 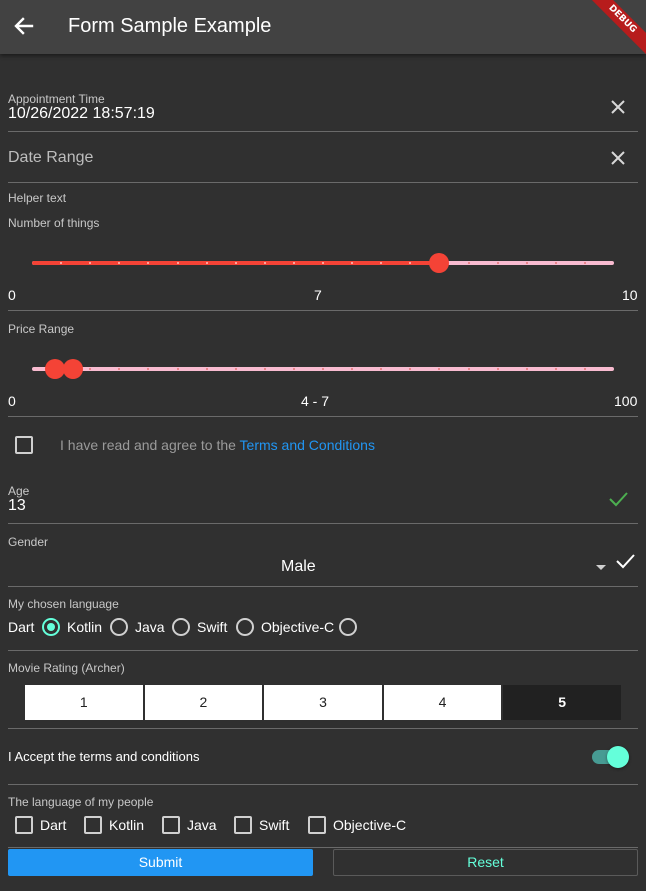 What do you see at coordinates (274, 825) in the screenshot?
I see `people-language-option-label: Swift` at bounding box center [274, 825].